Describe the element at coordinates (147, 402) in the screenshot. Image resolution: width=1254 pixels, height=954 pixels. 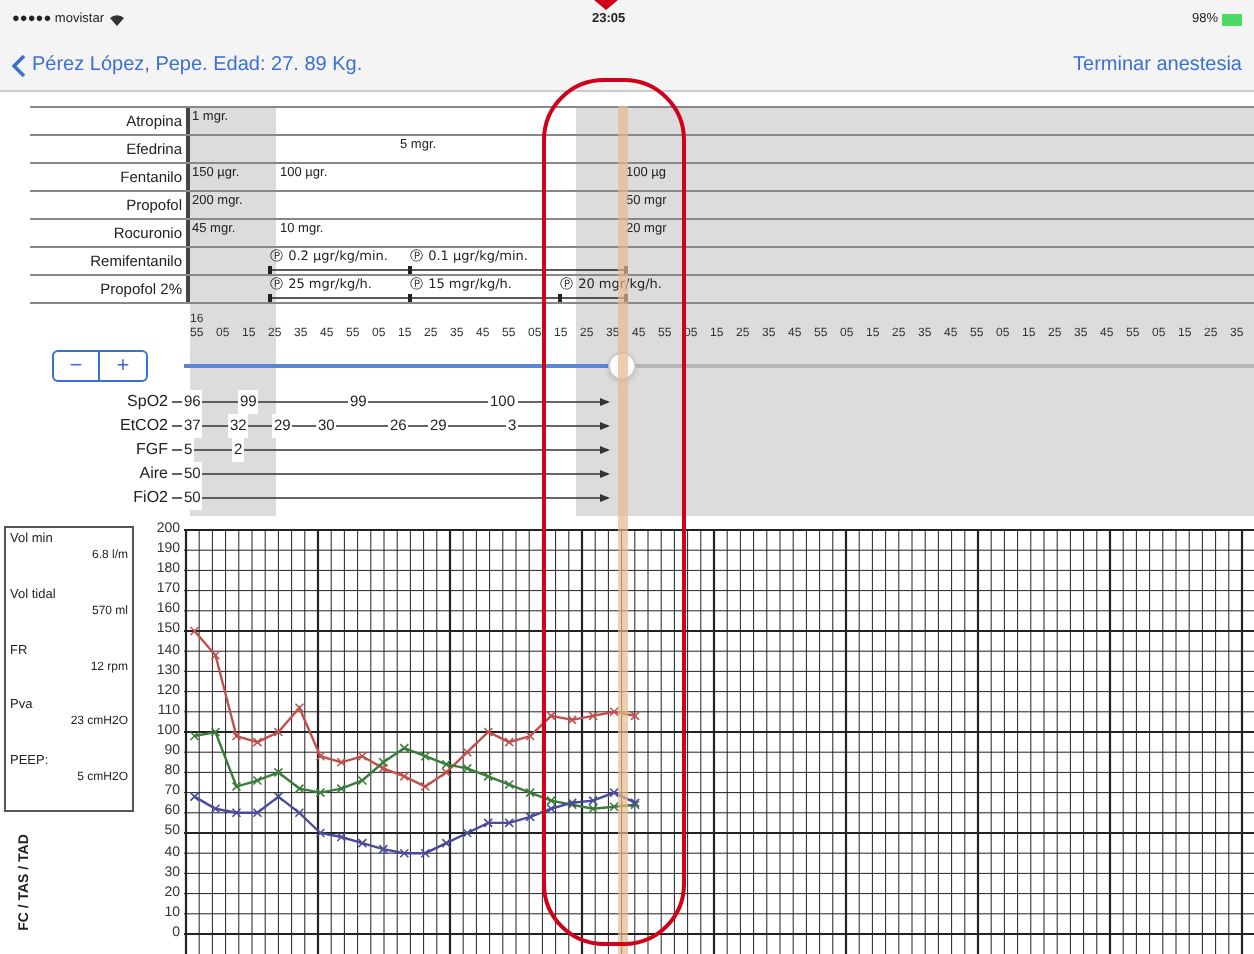
I see `vital-name: SpO2` at that location.